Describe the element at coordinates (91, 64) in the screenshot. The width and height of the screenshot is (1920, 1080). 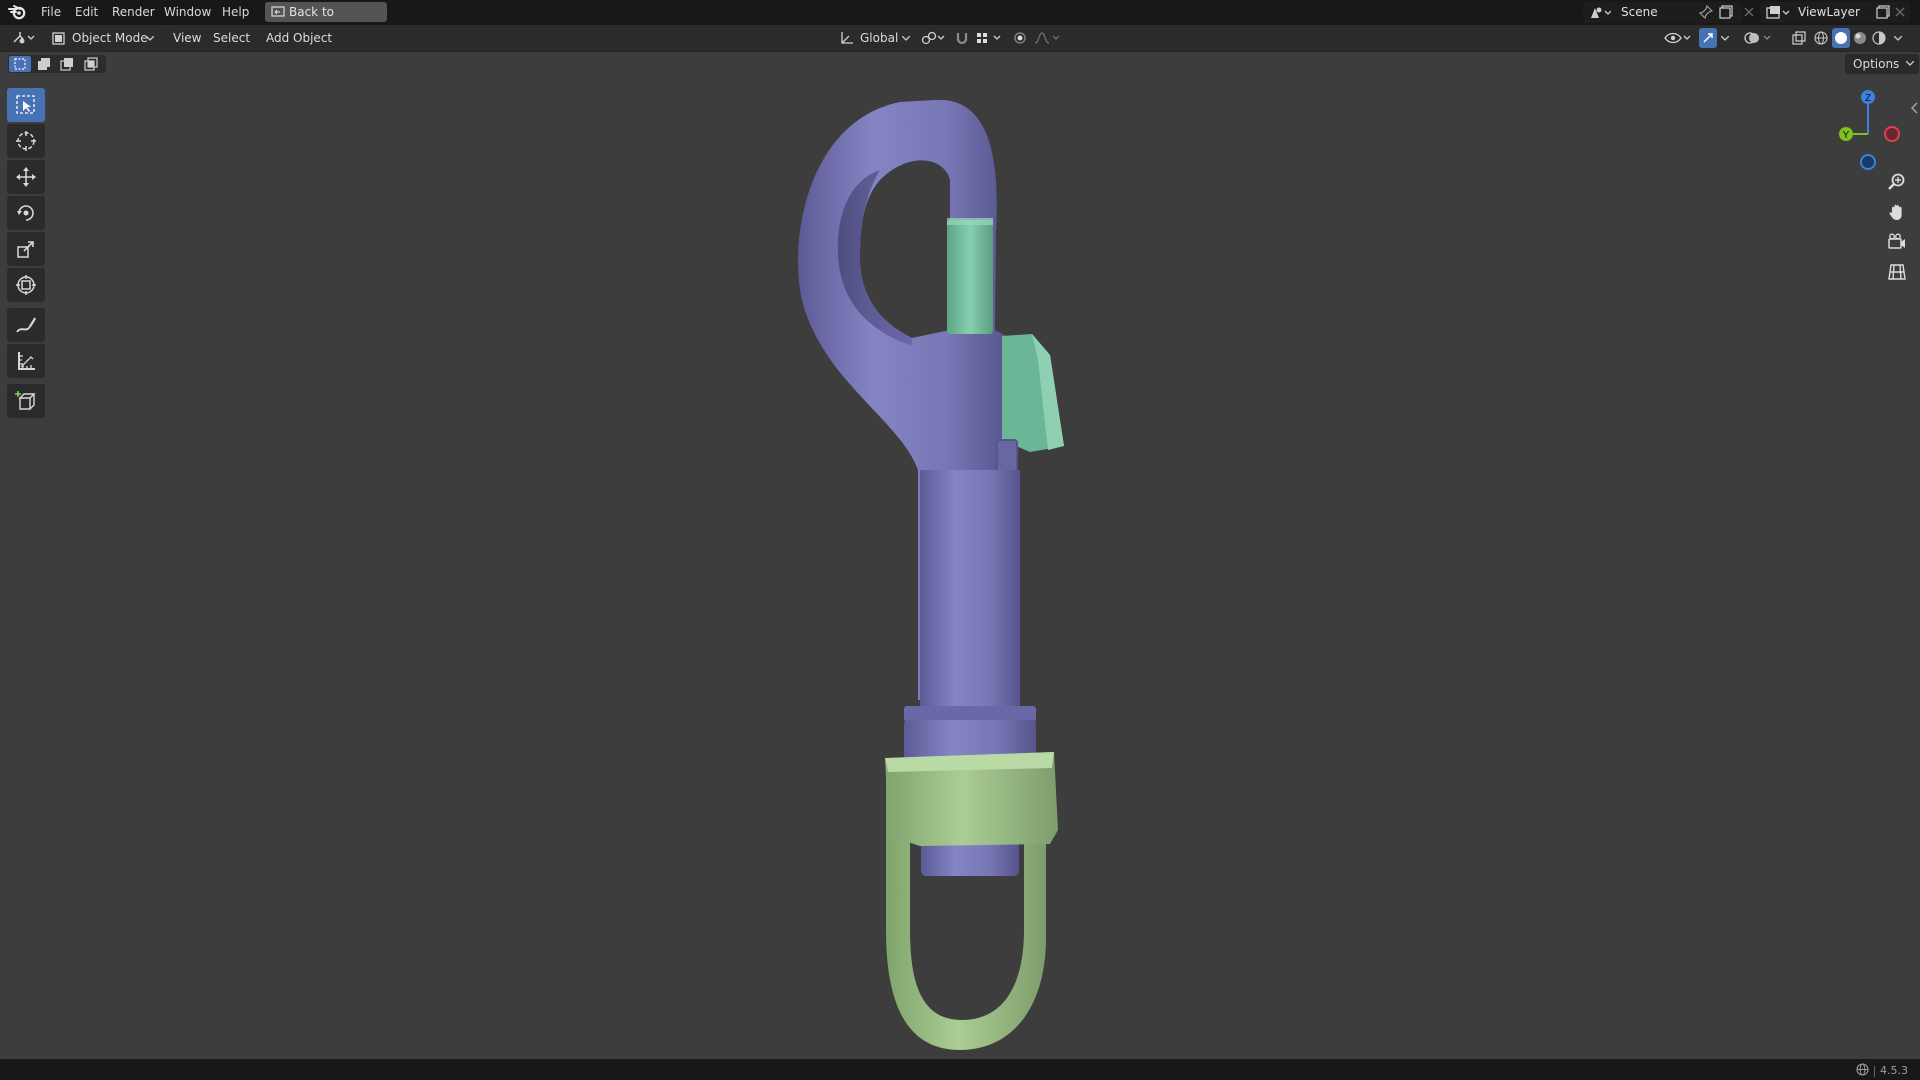
I see `select-intersect-mode` at that location.